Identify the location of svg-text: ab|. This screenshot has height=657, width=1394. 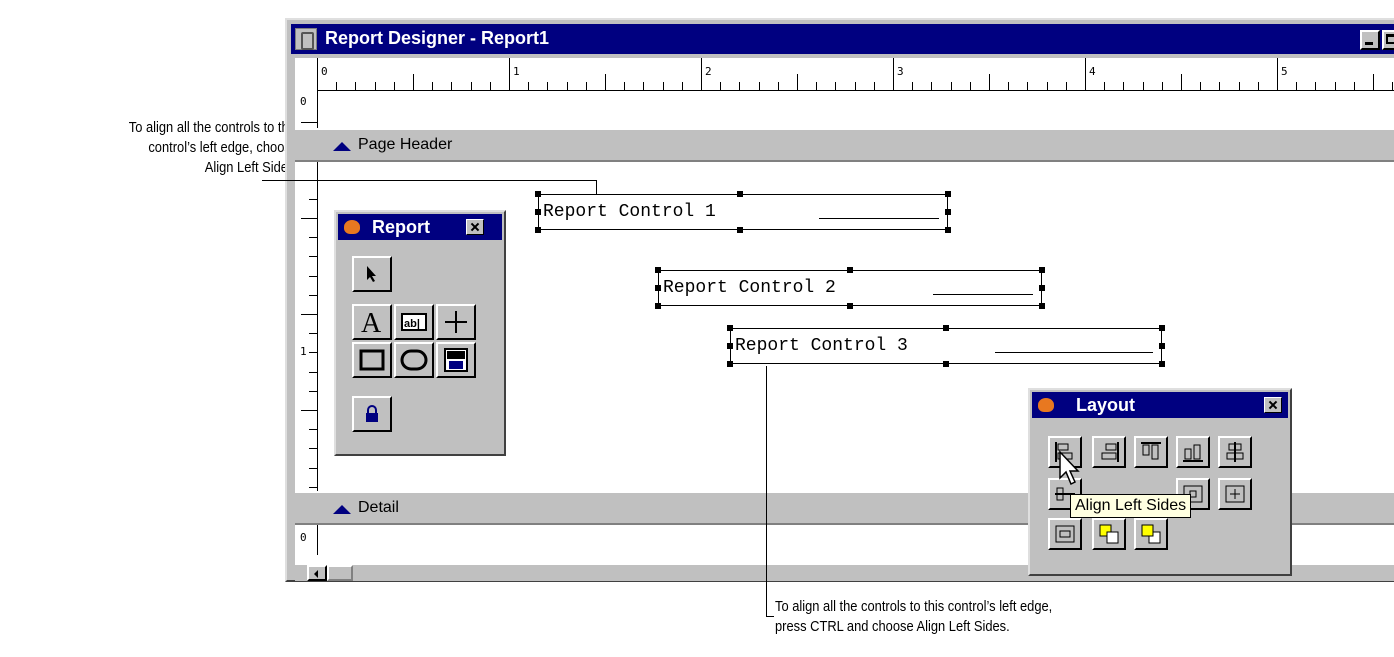
(412, 324).